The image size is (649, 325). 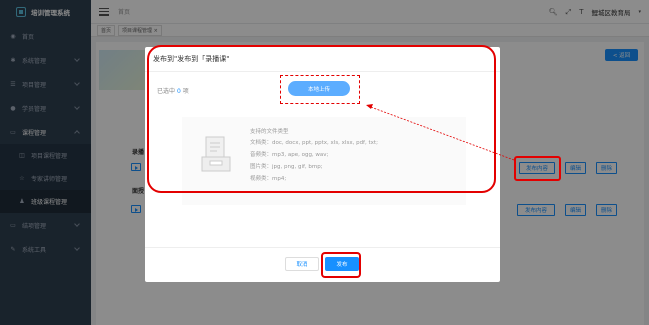 What do you see at coordinates (320, 89) in the screenshot?
I see `annotation-highlight-upload` at bounding box center [320, 89].